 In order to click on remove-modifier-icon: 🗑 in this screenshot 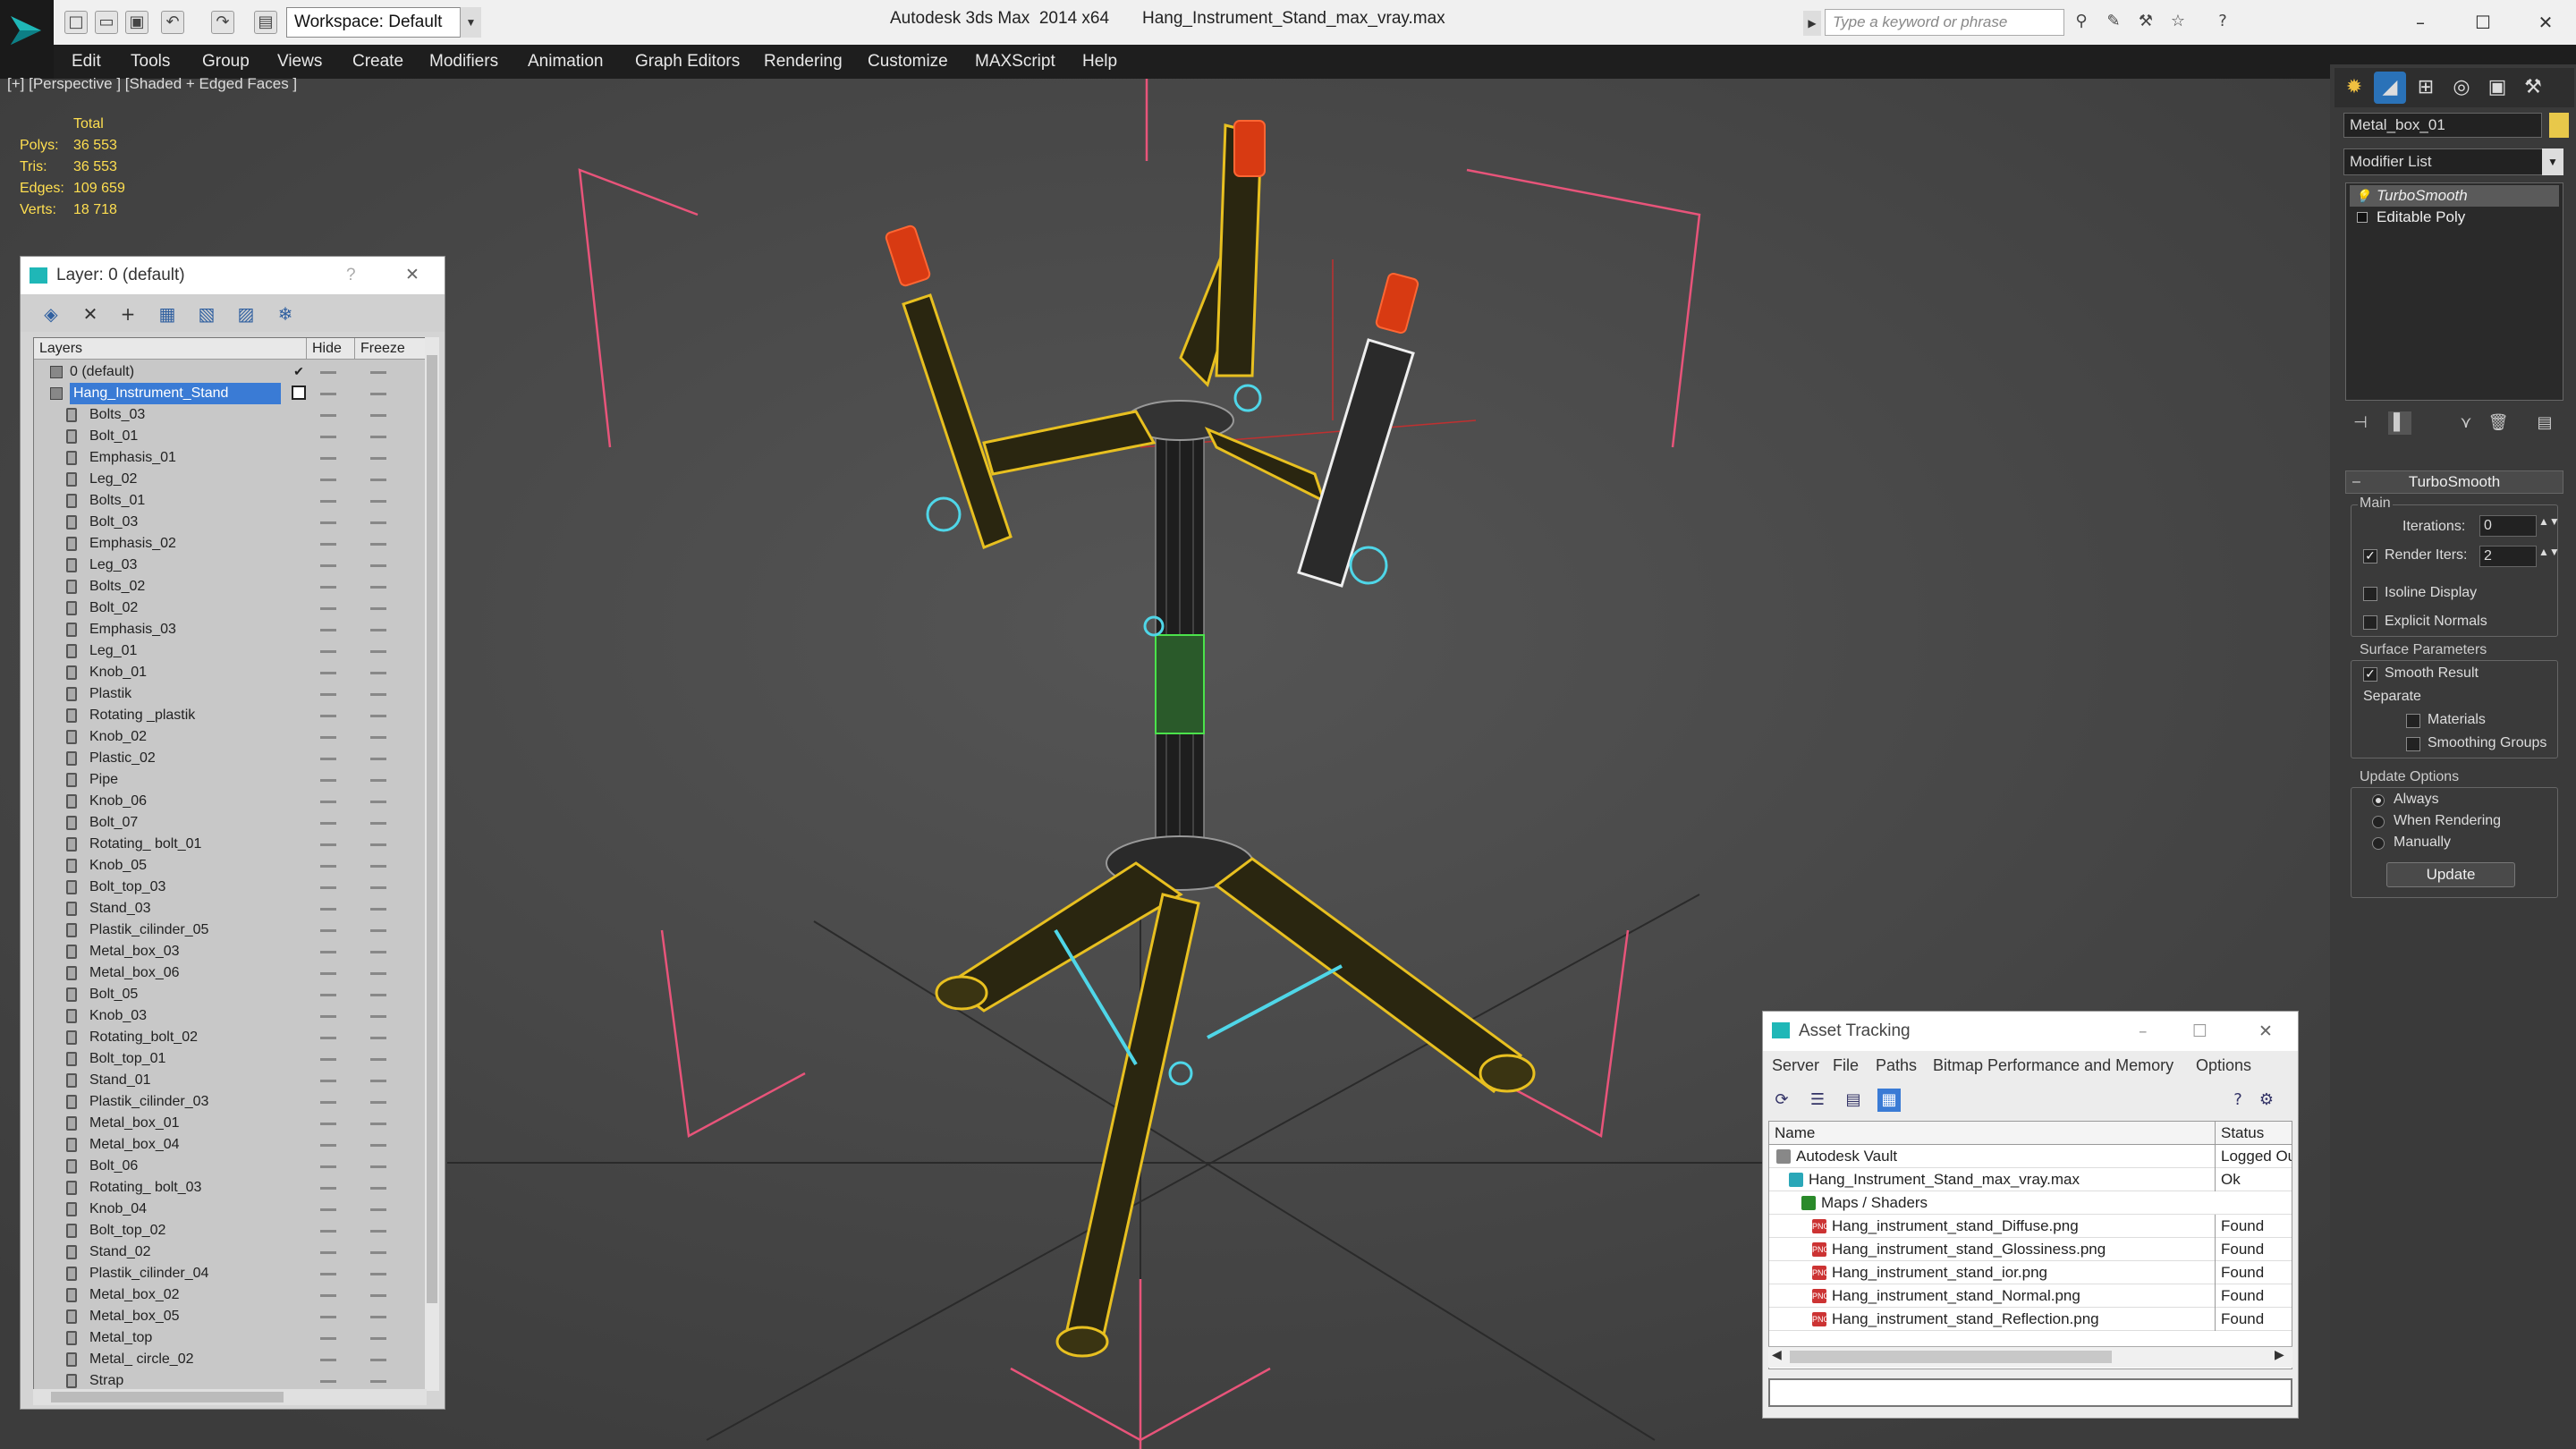, I will do `click(2498, 423)`.